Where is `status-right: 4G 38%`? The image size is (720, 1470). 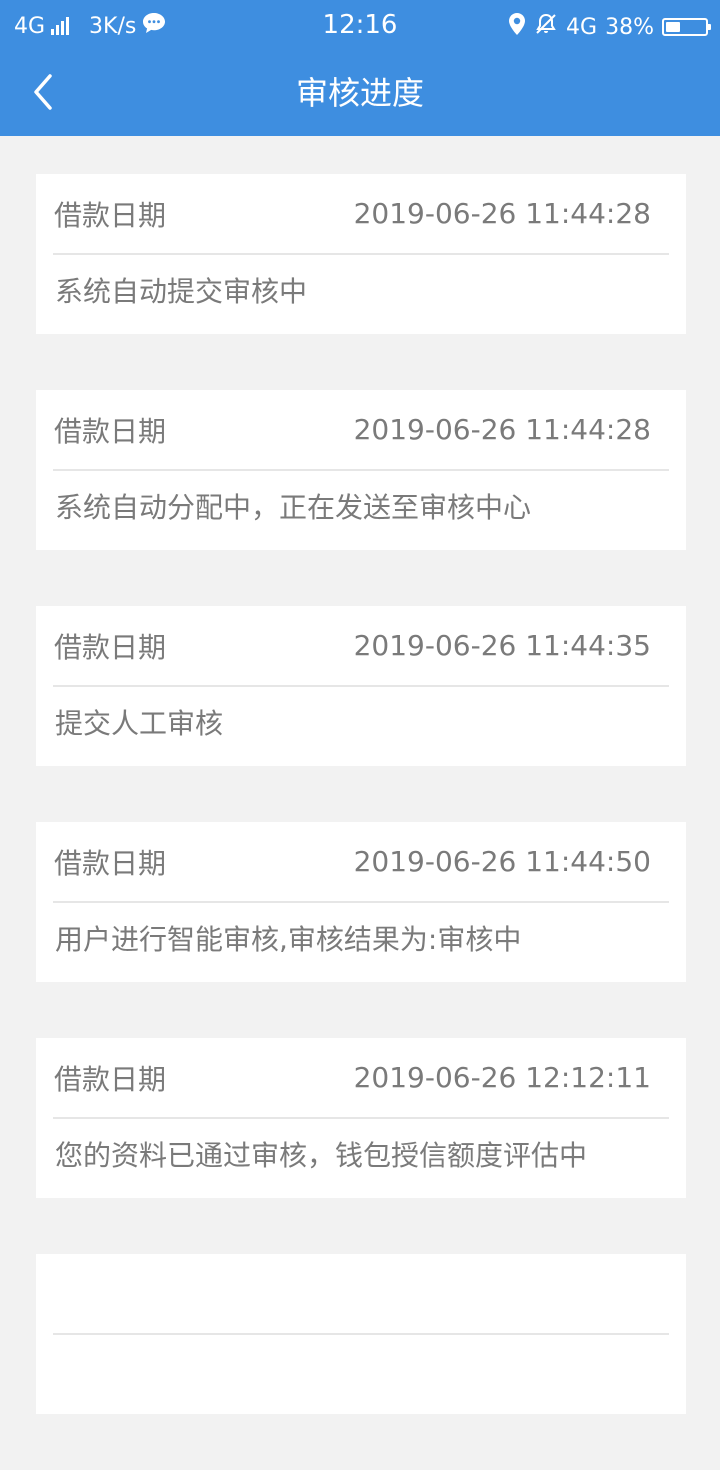
status-right: 4G 38% is located at coordinates (609, 27).